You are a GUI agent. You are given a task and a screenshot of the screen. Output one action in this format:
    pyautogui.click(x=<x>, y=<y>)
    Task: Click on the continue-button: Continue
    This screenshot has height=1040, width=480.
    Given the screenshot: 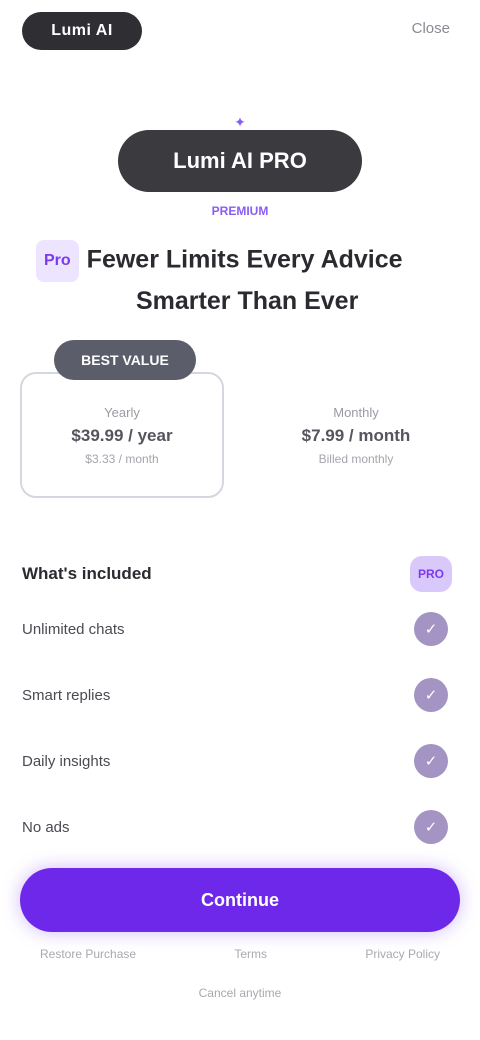 What is the action you would take?
    pyautogui.click(x=240, y=900)
    